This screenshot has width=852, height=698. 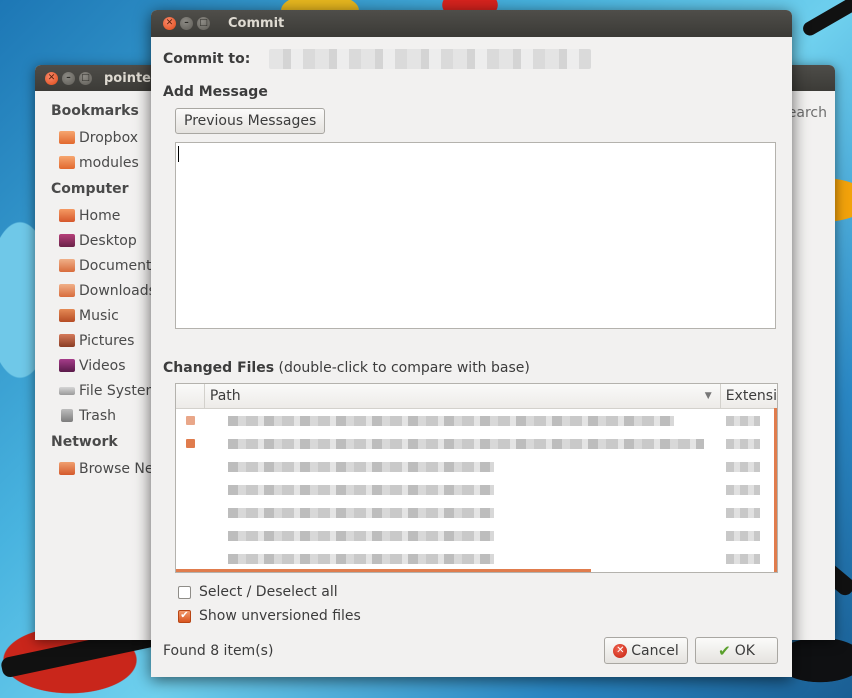 I want to click on sidebar-item-documents: Documents, so click(x=97, y=265).